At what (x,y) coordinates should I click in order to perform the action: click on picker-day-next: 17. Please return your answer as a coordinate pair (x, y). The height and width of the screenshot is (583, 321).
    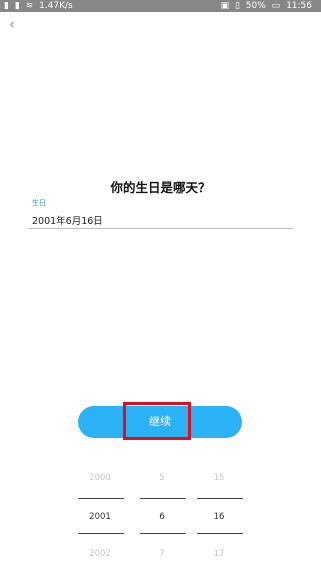
    Looking at the image, I should click on (219, 554).